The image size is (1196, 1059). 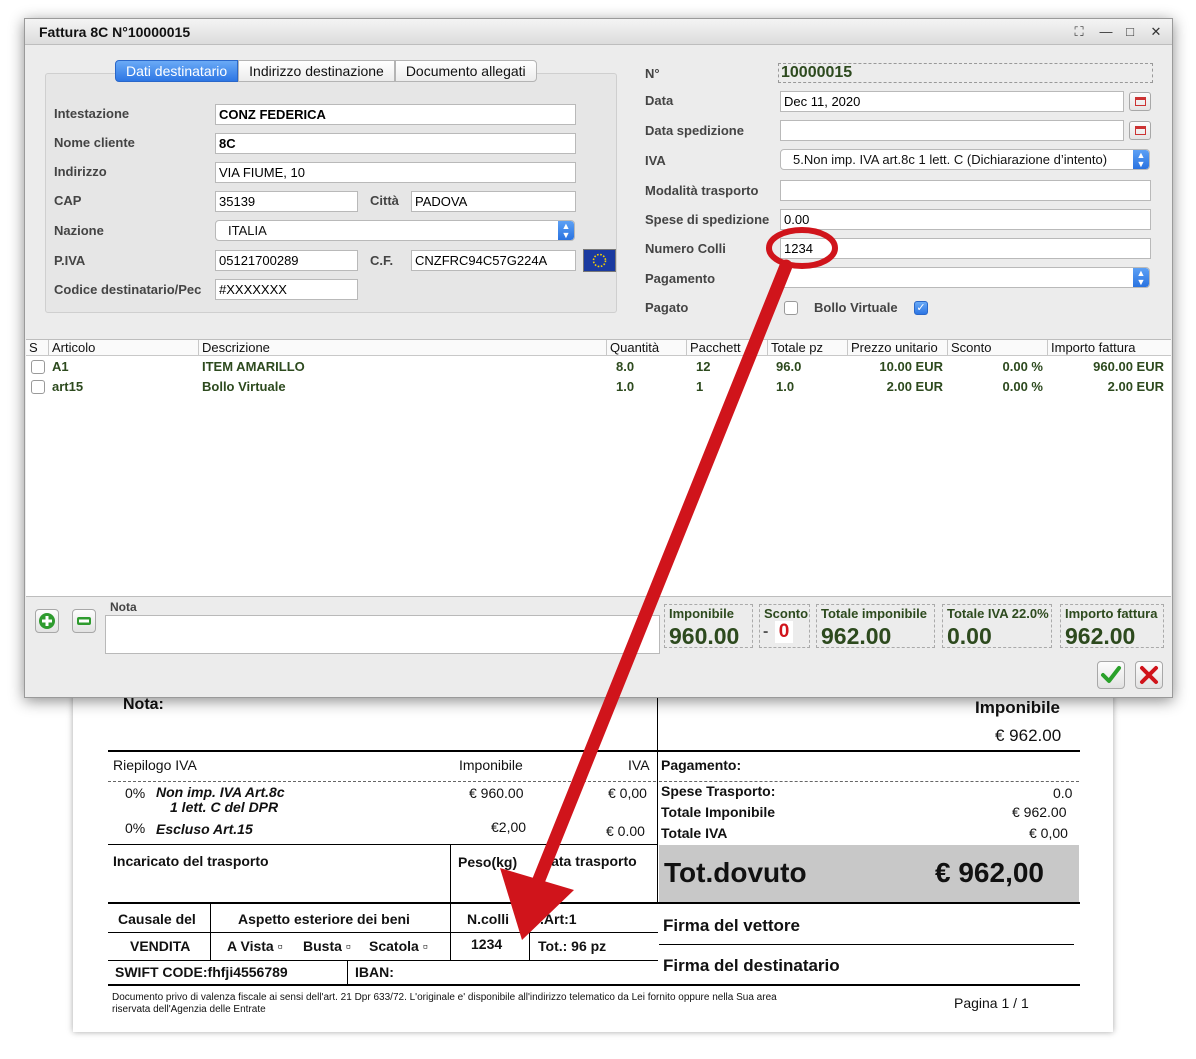 I want to click on bollo-virtuale-checkbox: ✓, so click(x=921, y=308).